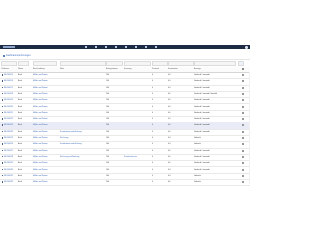 The width and height of the screenshot is (320, 250). What do you see at coordinates (160, 63) in the screenshot?
I see `filter-state-input` at bounding box center [160, 63].